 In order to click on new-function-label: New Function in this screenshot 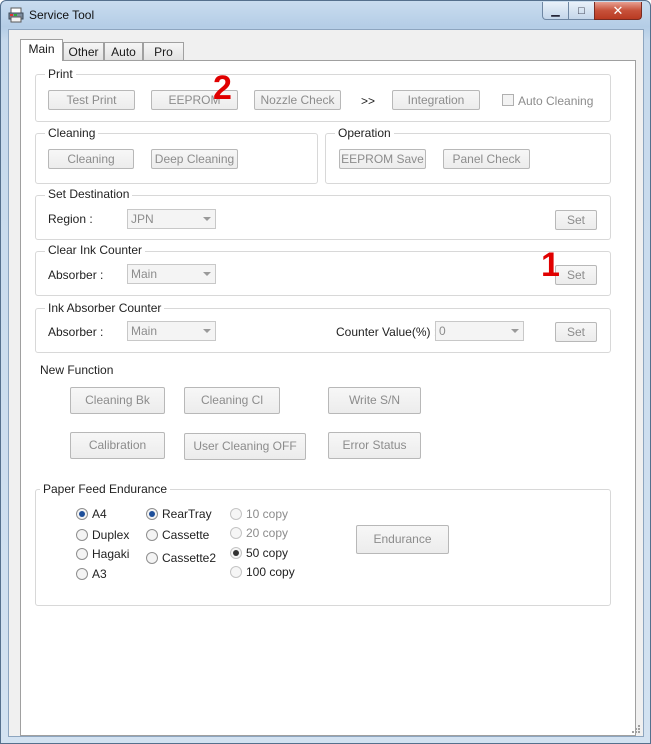, I will do `click(77, 370)`.